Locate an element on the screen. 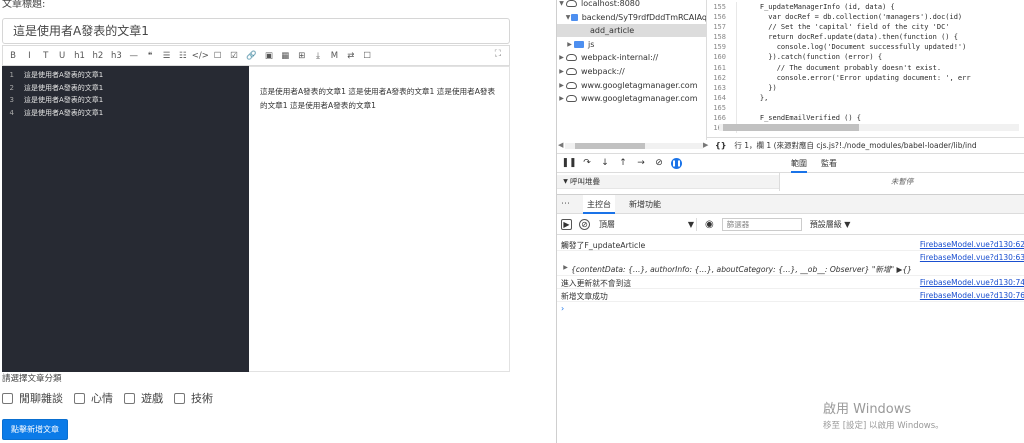 This screenshot has height=443, width=1024. deactivate-breakpoints-icon: ⊘ is located at coordinates (659, 163).